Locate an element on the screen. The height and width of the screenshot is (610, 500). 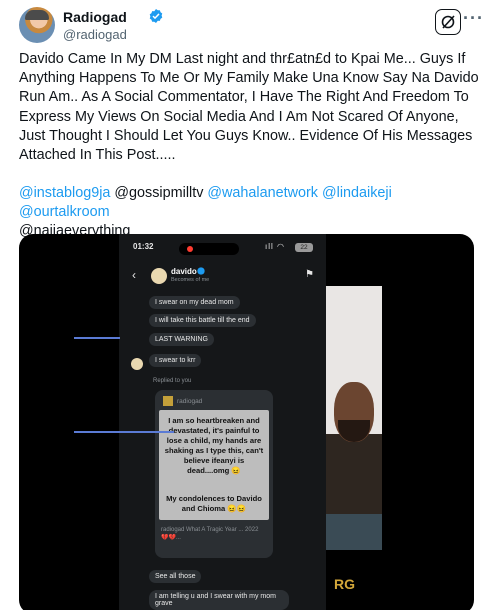
chat-header: ‹ davido Becomes of me ⚑ is located at coordinates (222, 277).